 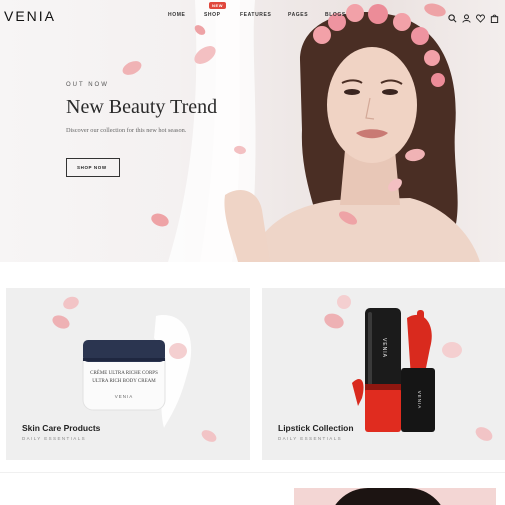 I want to click on nav-shop: NEW SHOP, so click(x=215, y=10).